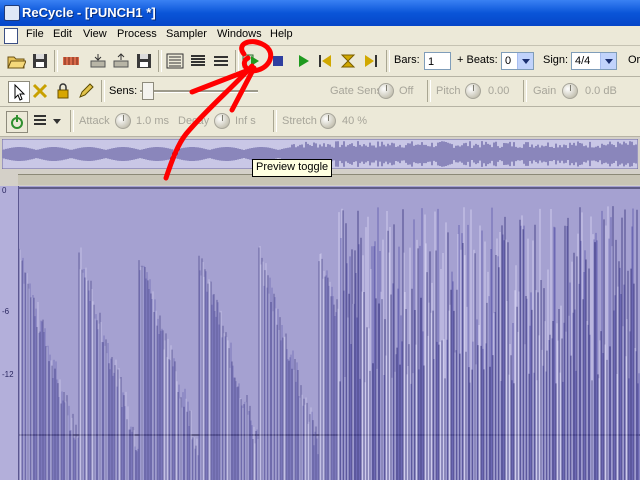 Image resolution: width=640 pixels, height=480 pixels. I want to click on pitch-knob, so click(473, 91).